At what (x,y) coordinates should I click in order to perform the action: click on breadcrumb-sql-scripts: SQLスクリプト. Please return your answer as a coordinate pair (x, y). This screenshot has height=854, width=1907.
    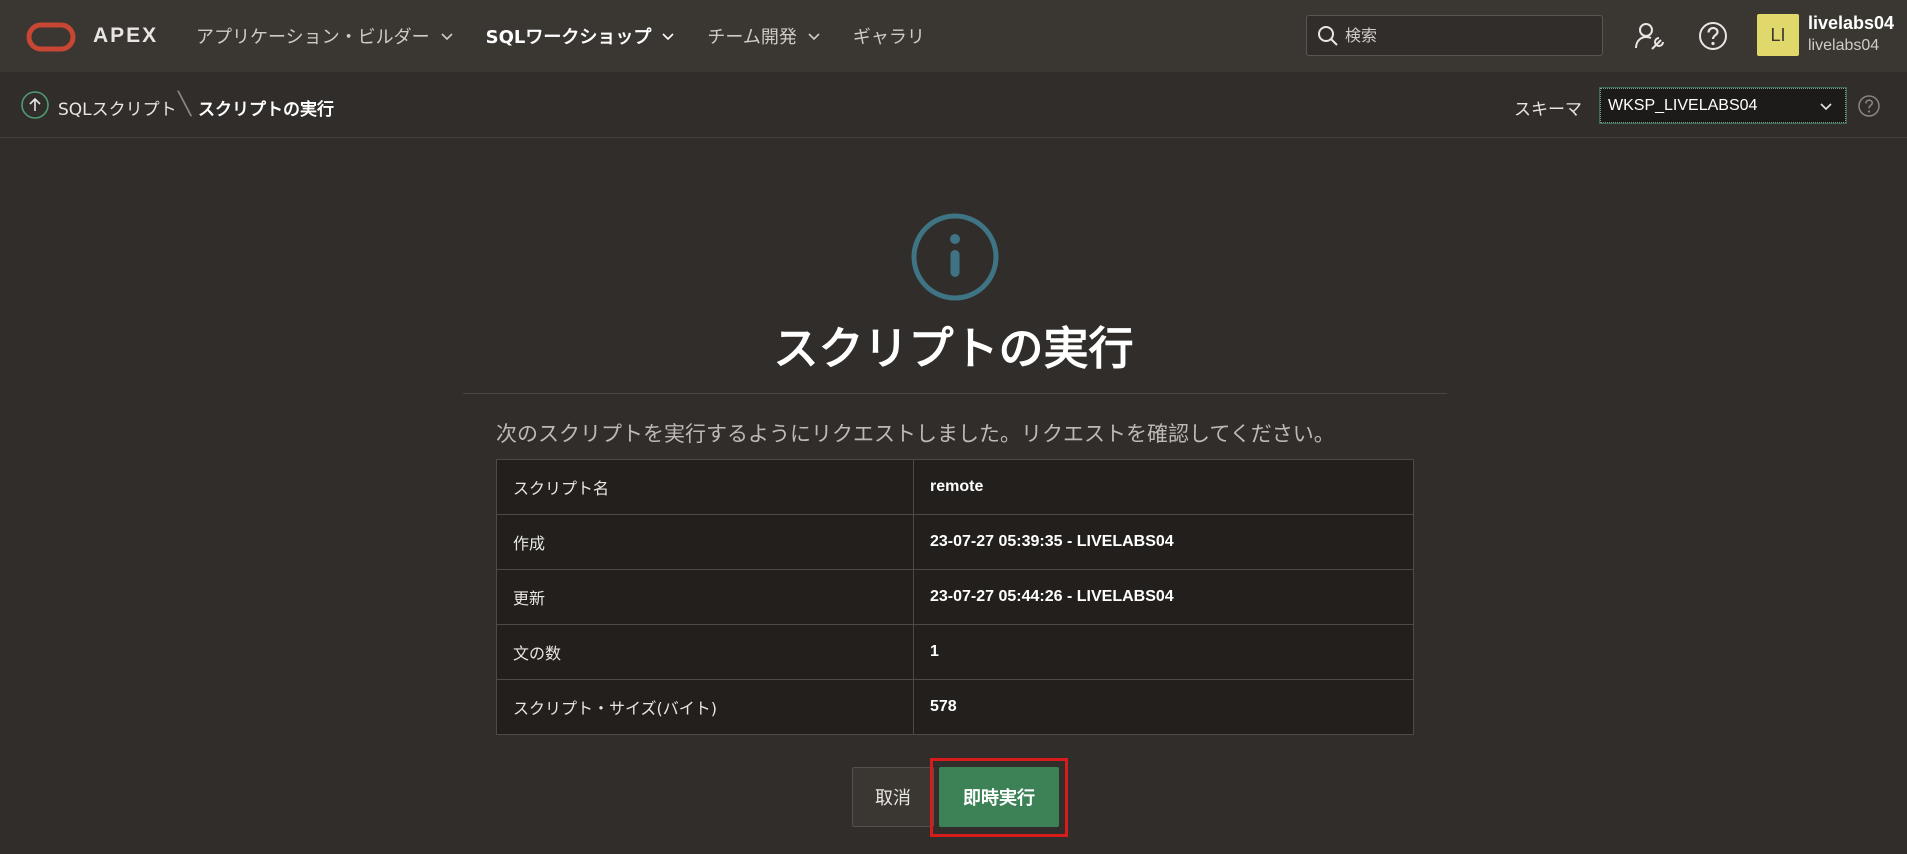
    Looking at the image, I should click on (117, 107).